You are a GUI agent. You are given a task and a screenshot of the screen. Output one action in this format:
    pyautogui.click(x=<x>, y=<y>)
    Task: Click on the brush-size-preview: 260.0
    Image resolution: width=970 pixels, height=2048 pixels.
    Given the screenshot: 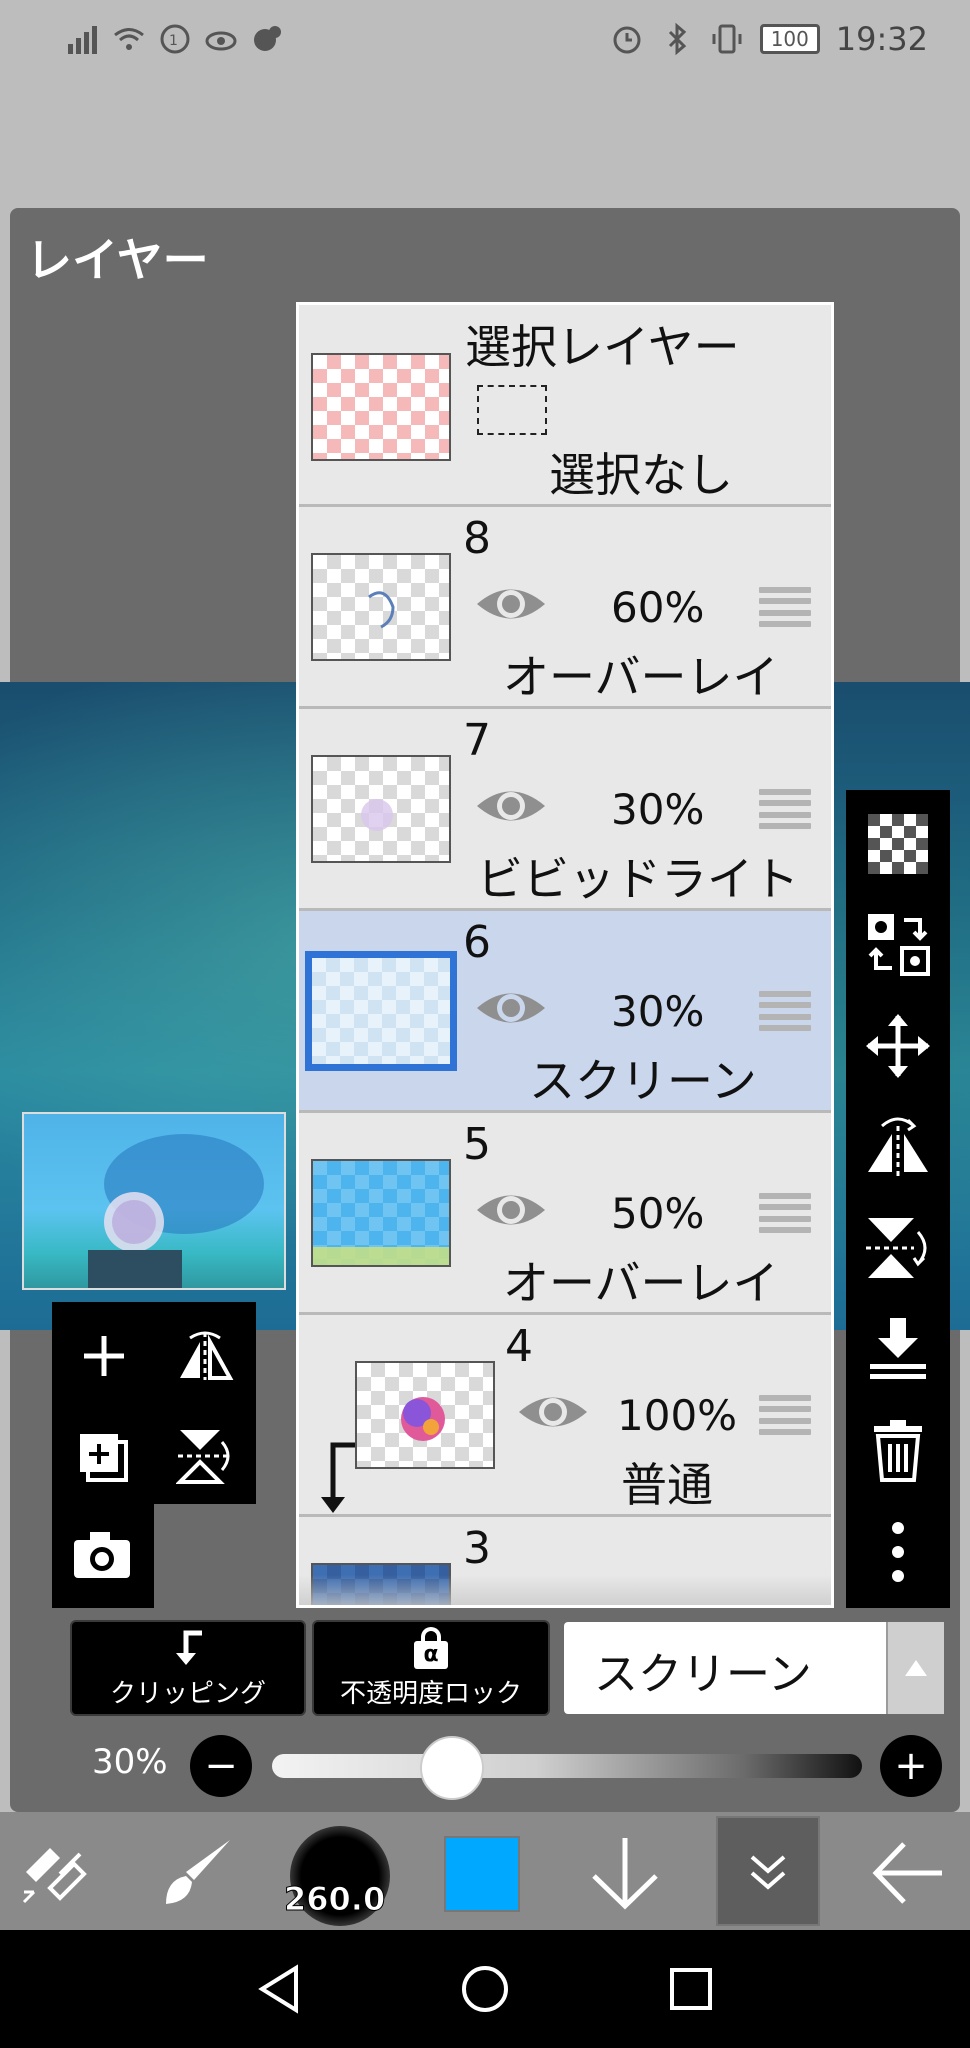 What is the action you would take?
    pyautogui.click(x=336, y=1876)
    